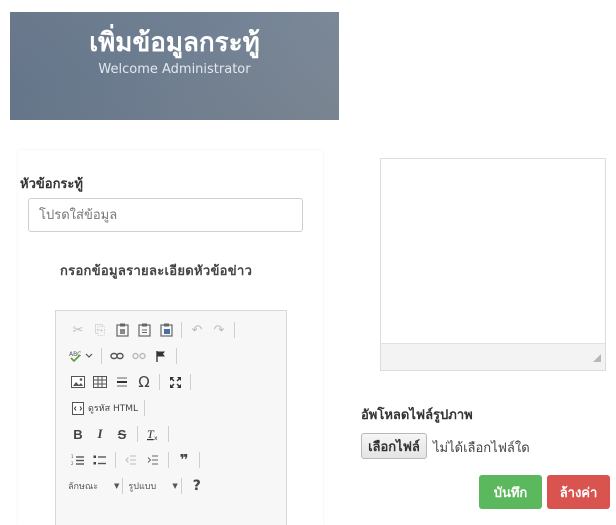 This screenshot has height=525, width=616. I want to click on page-subtitle: Welcome Administrator, so click(174, 69).